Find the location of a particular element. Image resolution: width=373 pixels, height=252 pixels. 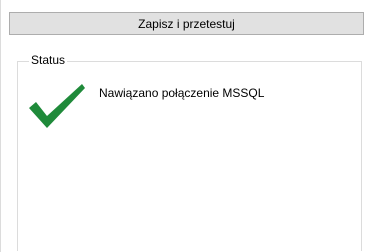

save-and-test-button: Zapisz i przetestuj is located at coordinates (186, 23).